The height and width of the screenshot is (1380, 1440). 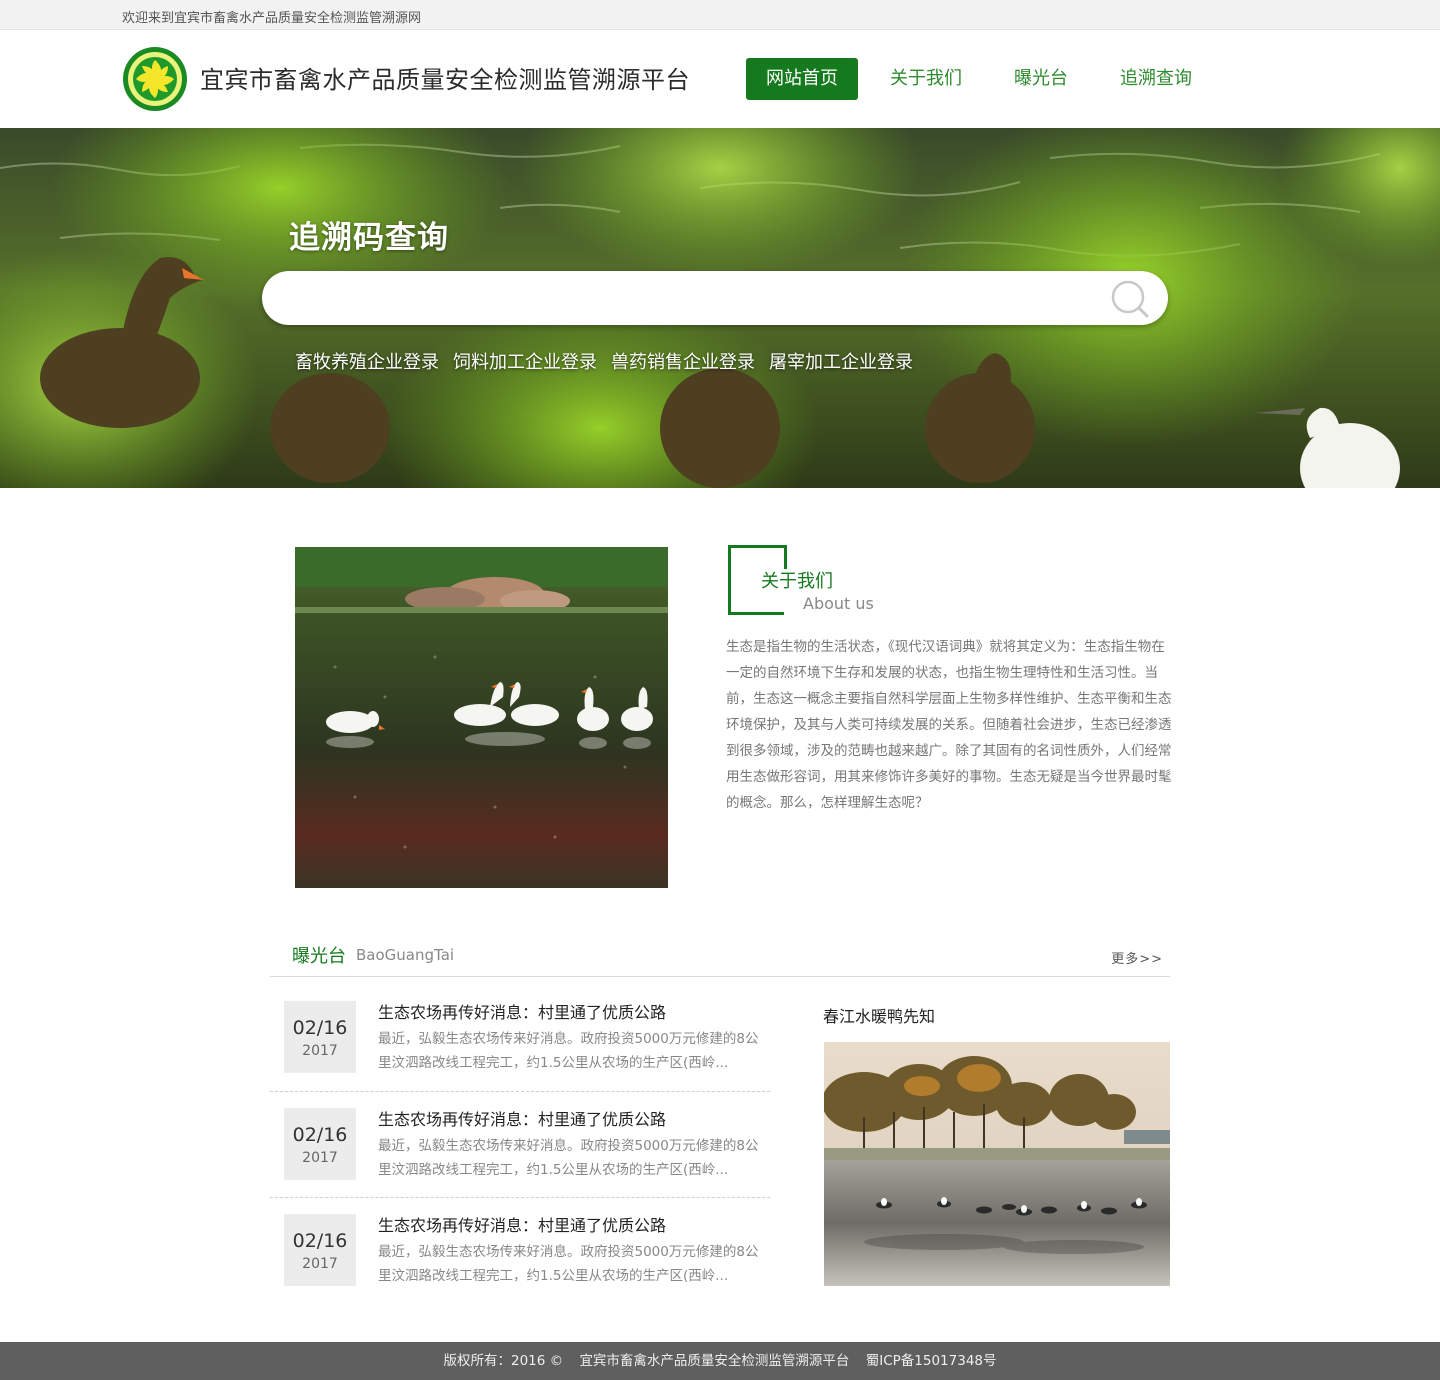 What do you see at coordinates (369, 238) in the screenshot?
I see `banner-title: 追溯码查询` at bounding box center [369, 238].